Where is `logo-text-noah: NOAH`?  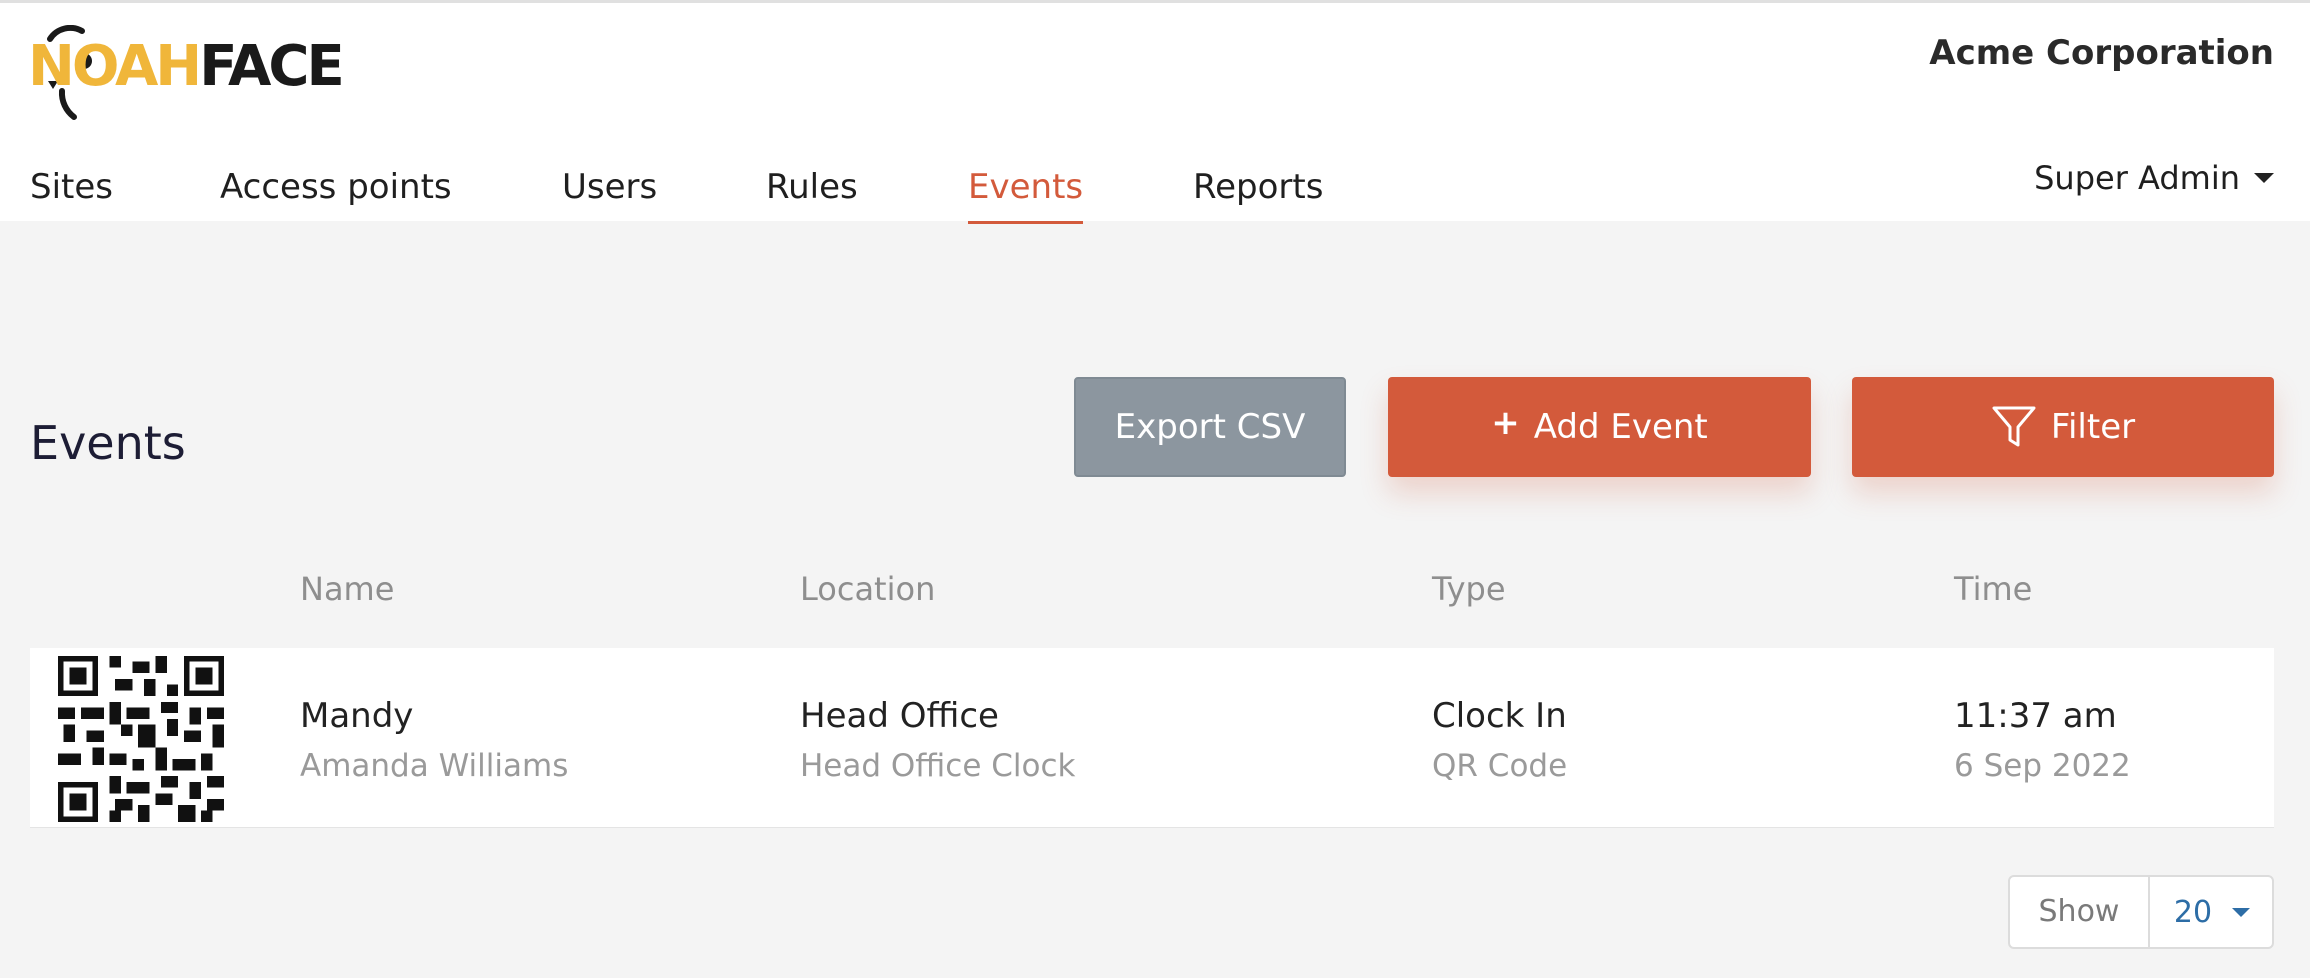
logo-text-noah: NOAH is located at coordinates (115, 66).